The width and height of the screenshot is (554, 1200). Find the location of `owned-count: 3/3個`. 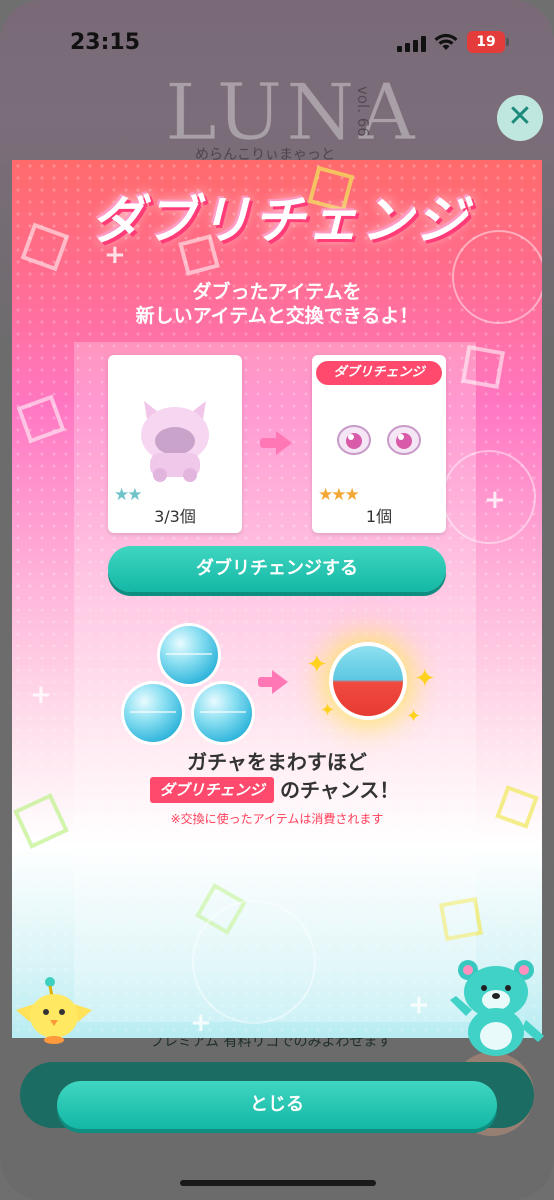

owned-count: 3/3個 is located at coordinates (175, 516).